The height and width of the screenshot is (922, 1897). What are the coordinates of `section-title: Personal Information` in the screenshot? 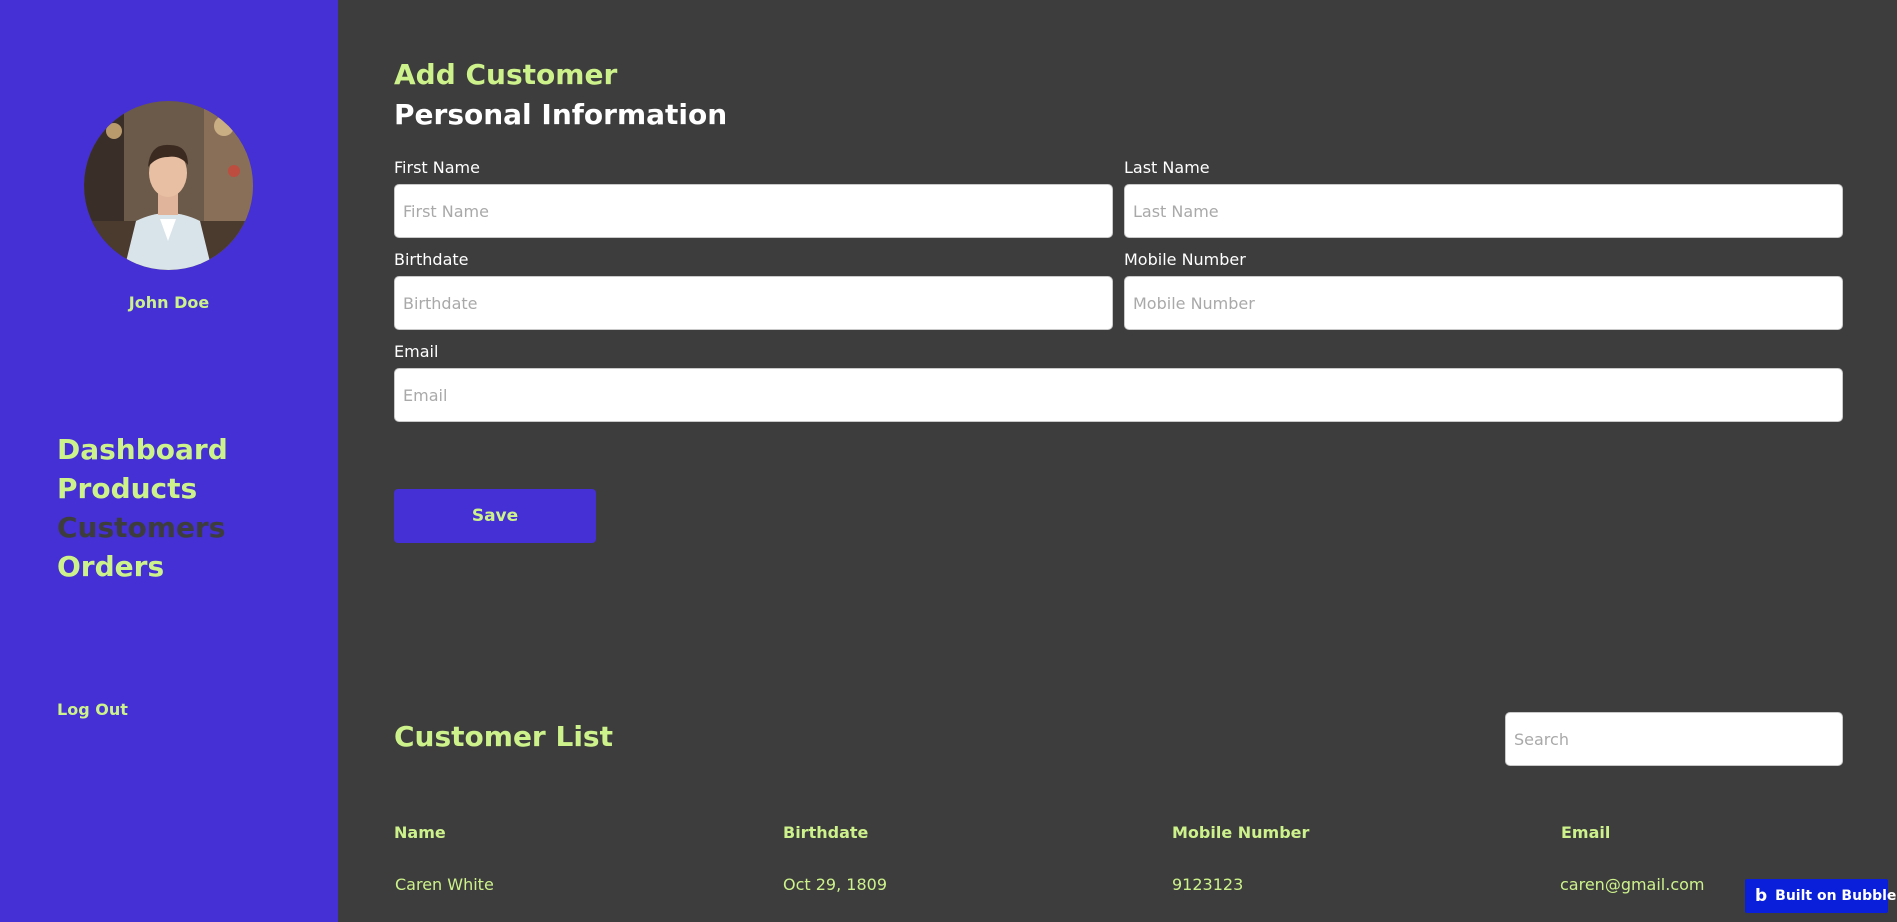 It's located at (561, 114).